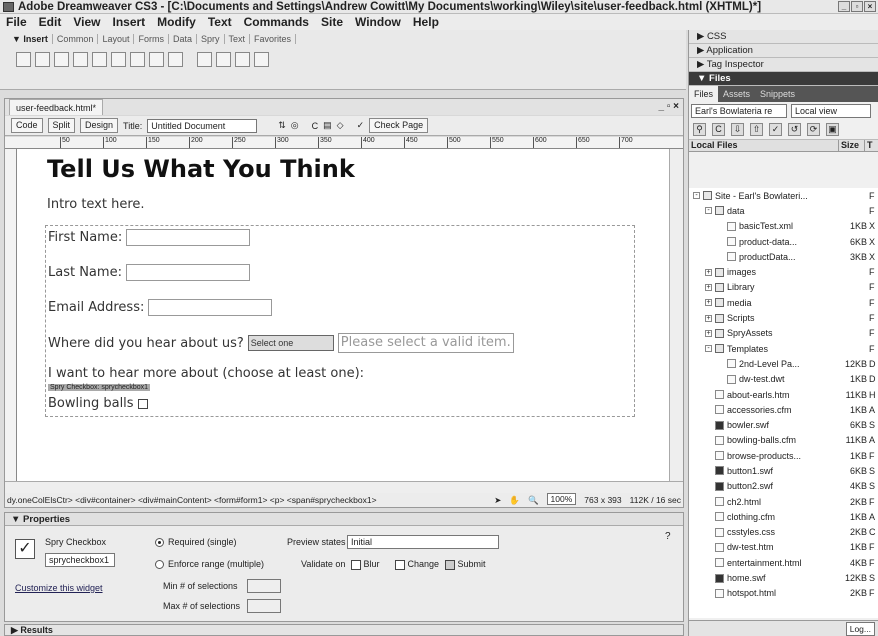 The width and height of the screenshot is (878, 636). Describe the element at coordinates (86, 22) in the screenshot. I see `menu-view: View` at that location.